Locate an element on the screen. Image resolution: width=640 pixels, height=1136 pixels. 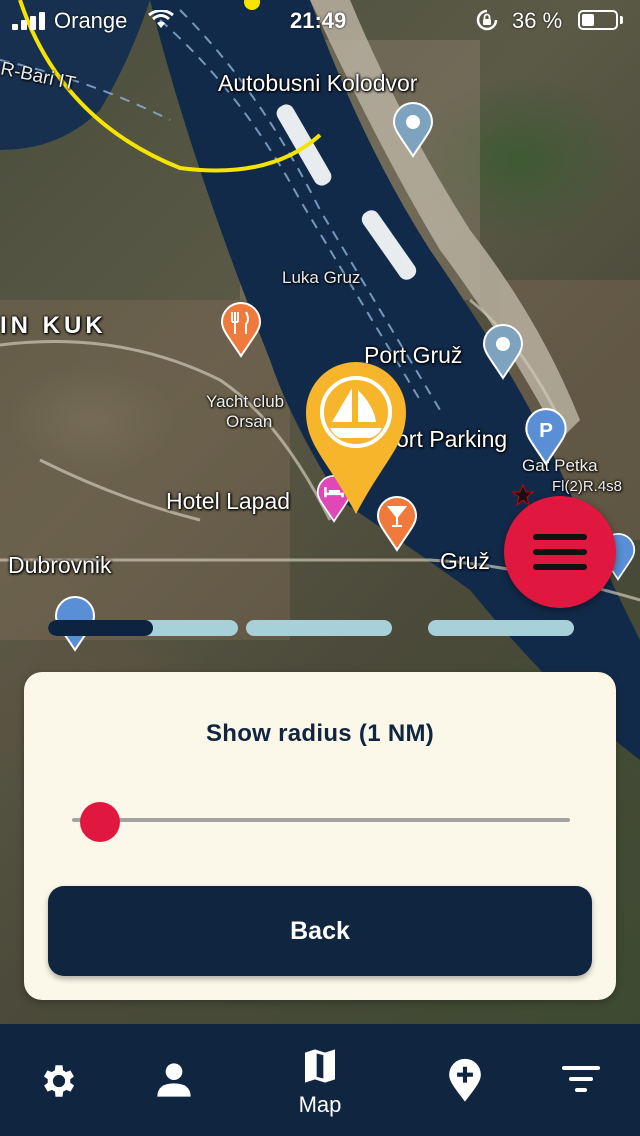
parking-pin-icon: P is located at coordinates (546, 437).